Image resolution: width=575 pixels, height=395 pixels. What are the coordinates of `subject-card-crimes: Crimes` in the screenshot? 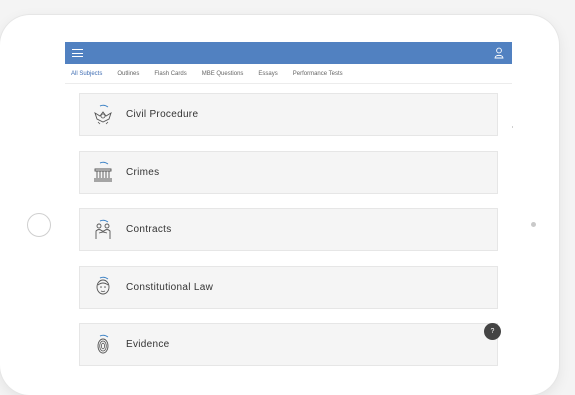 It's located at (288, 172).